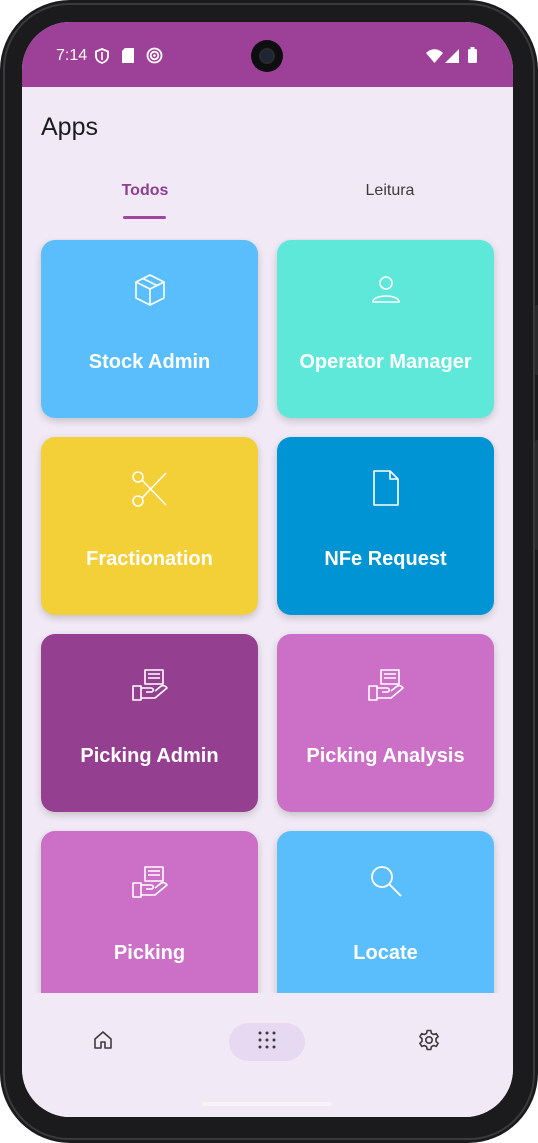 The height and width of the screenshot is (1143, 538). I want to click on nav-settings-button, so click(429, 1042).